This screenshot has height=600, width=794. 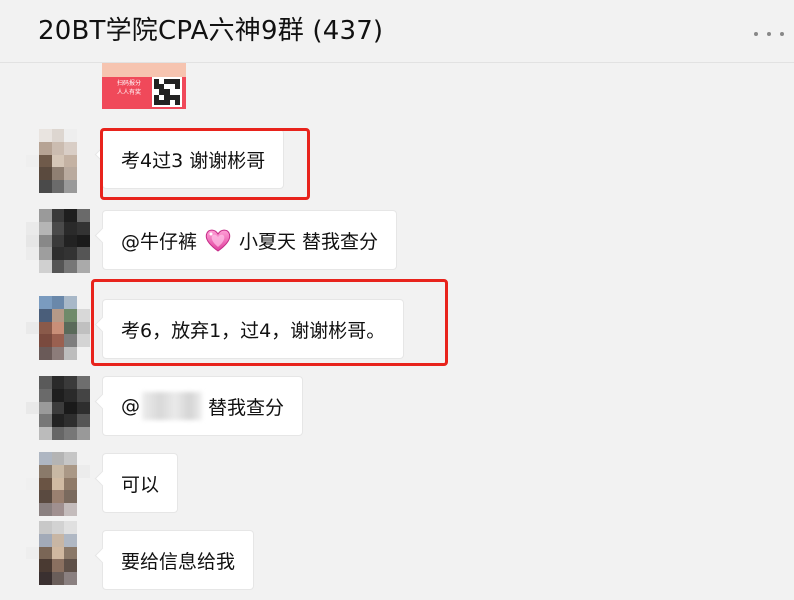 What do you see at coordinates (128, 88) in the screenshot?
I see `image-caption: 扫码报分 人人有奖` at bounding box center [128, 88].